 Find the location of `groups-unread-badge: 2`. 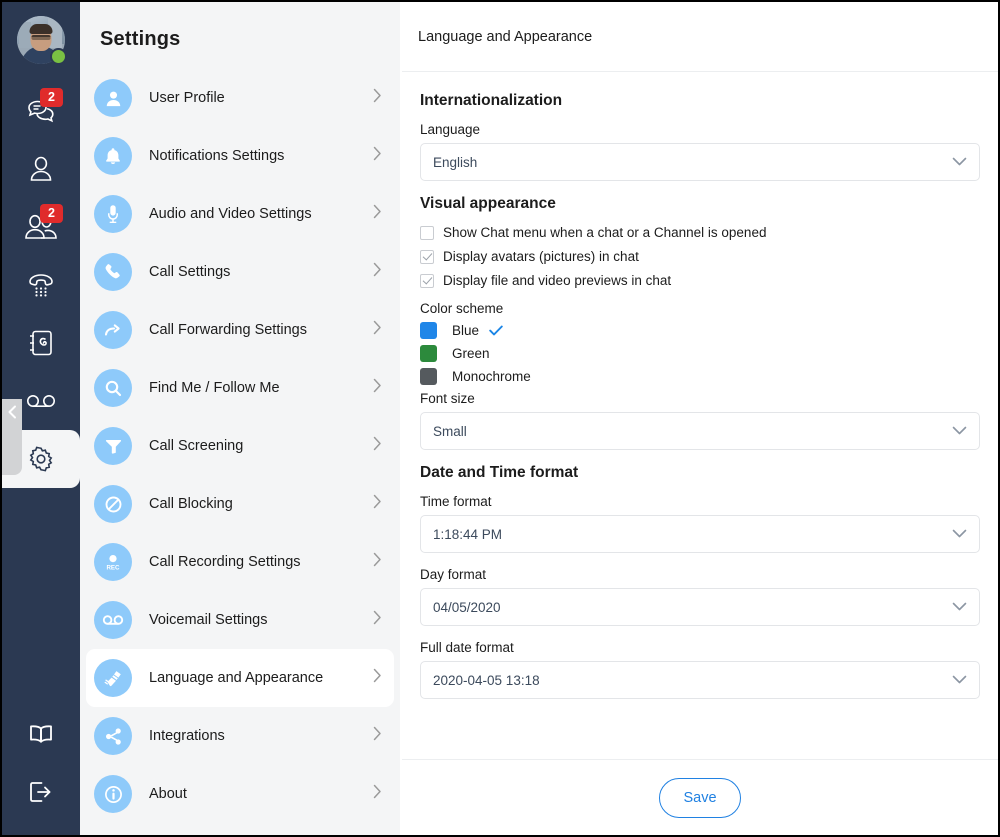

groups-unread-badge: 2 is located at coordinates (51, 213).